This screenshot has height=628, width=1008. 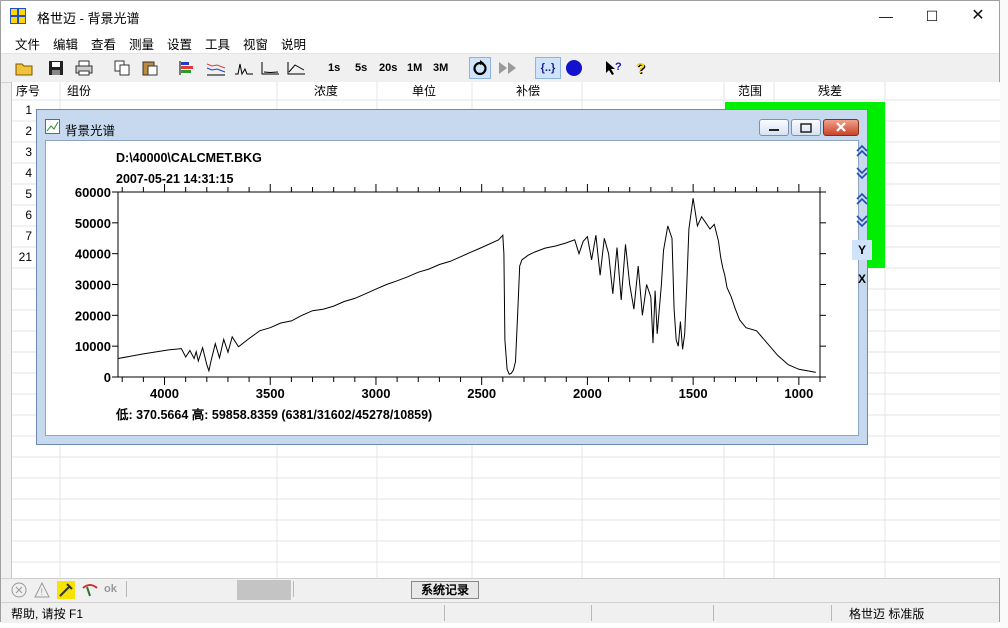 What do you see at coordinates (217, 43) in the screenshot?
I see `menu-tools: 工具` at bounding box center [217, 43].